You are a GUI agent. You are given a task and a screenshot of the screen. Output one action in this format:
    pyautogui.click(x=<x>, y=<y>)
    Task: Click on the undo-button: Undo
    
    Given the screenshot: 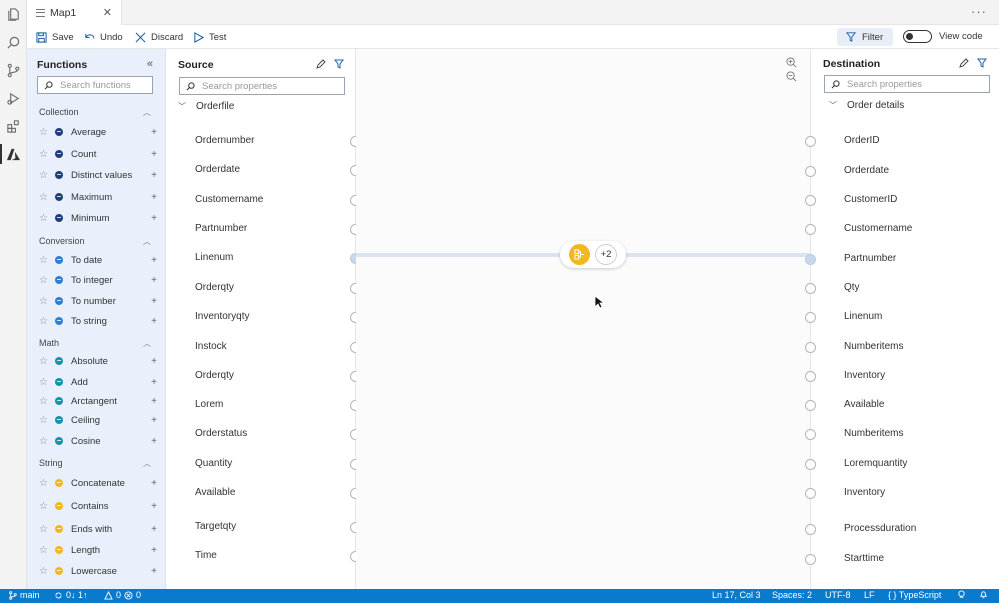 What is the action you would take?
    pyautogui.click(x=103, y=37)
    